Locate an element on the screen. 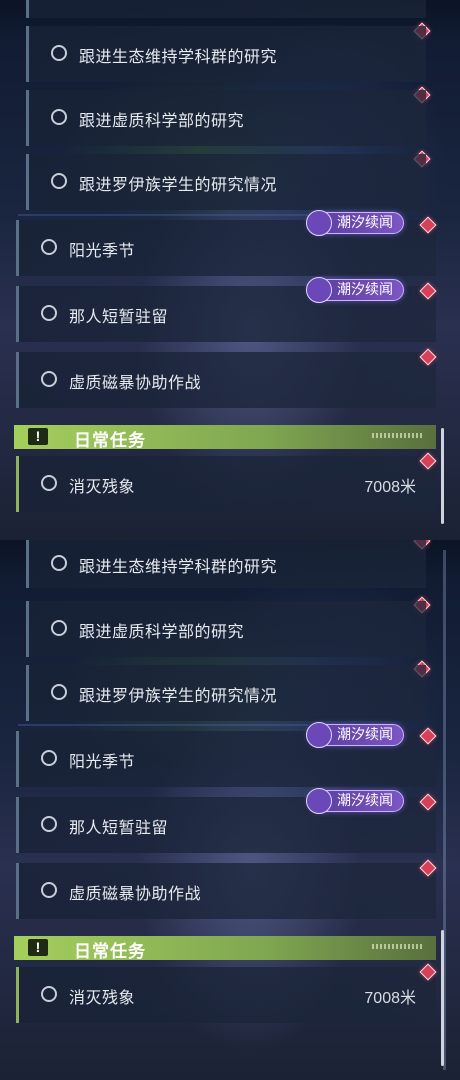  quest-row-partial is located at coordinates (226, 9).